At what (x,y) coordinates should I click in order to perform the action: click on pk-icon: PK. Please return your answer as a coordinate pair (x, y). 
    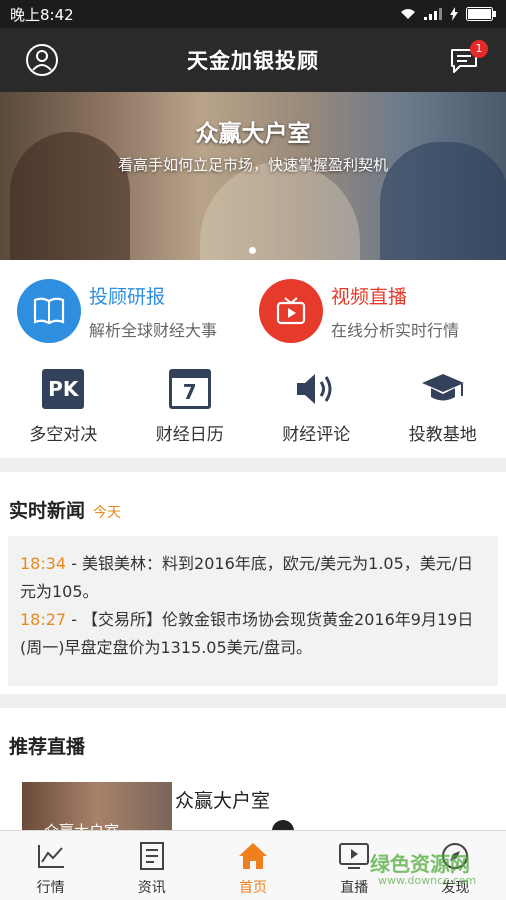
    Looking at the image, I should click on (63, 389).